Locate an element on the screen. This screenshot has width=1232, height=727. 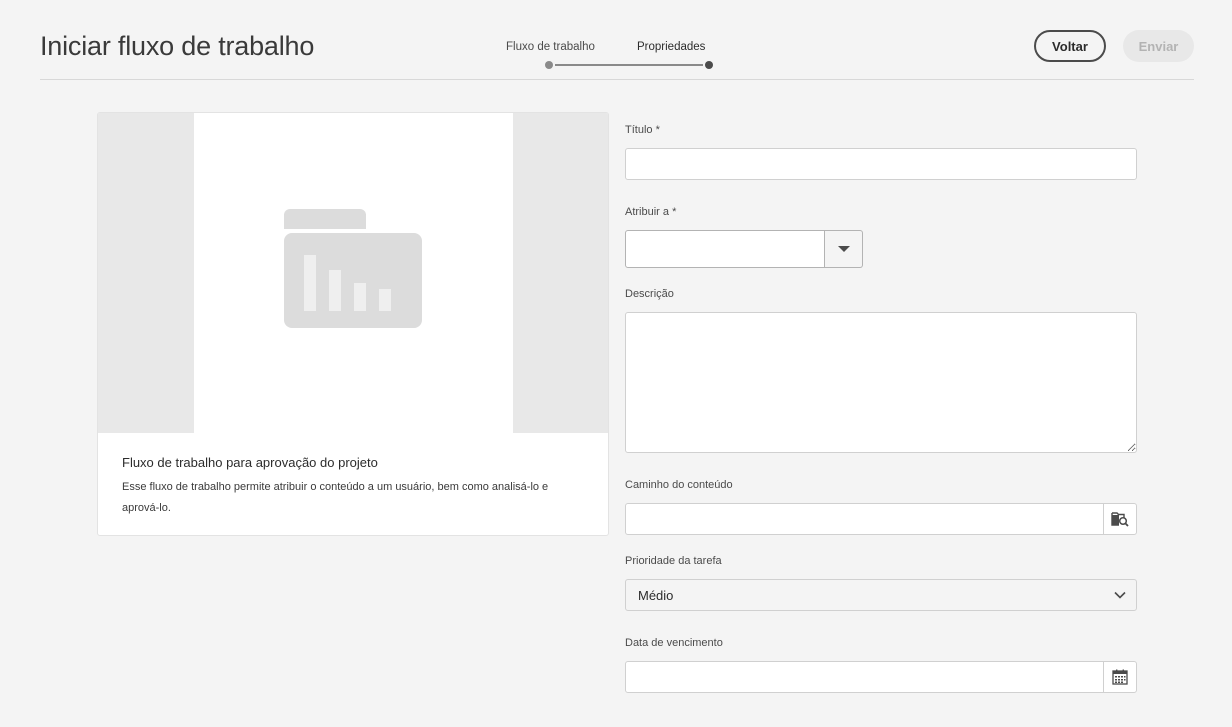
caret-down-icon is located at coordinates (843, 249).